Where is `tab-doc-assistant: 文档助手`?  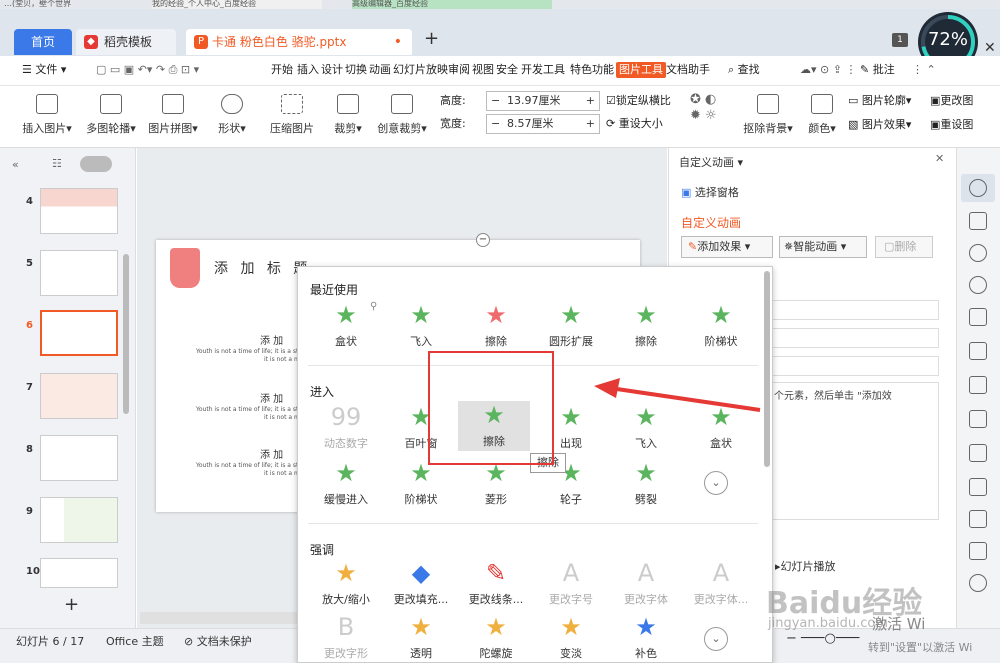 tab-doc-assistant: 文档助手 is located at coordinates (688, 70).